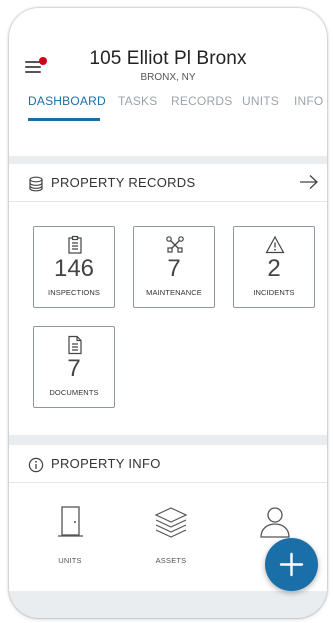 The image size is (333, 623). I want to click on maintenance-count: 7, so click(174, 268).